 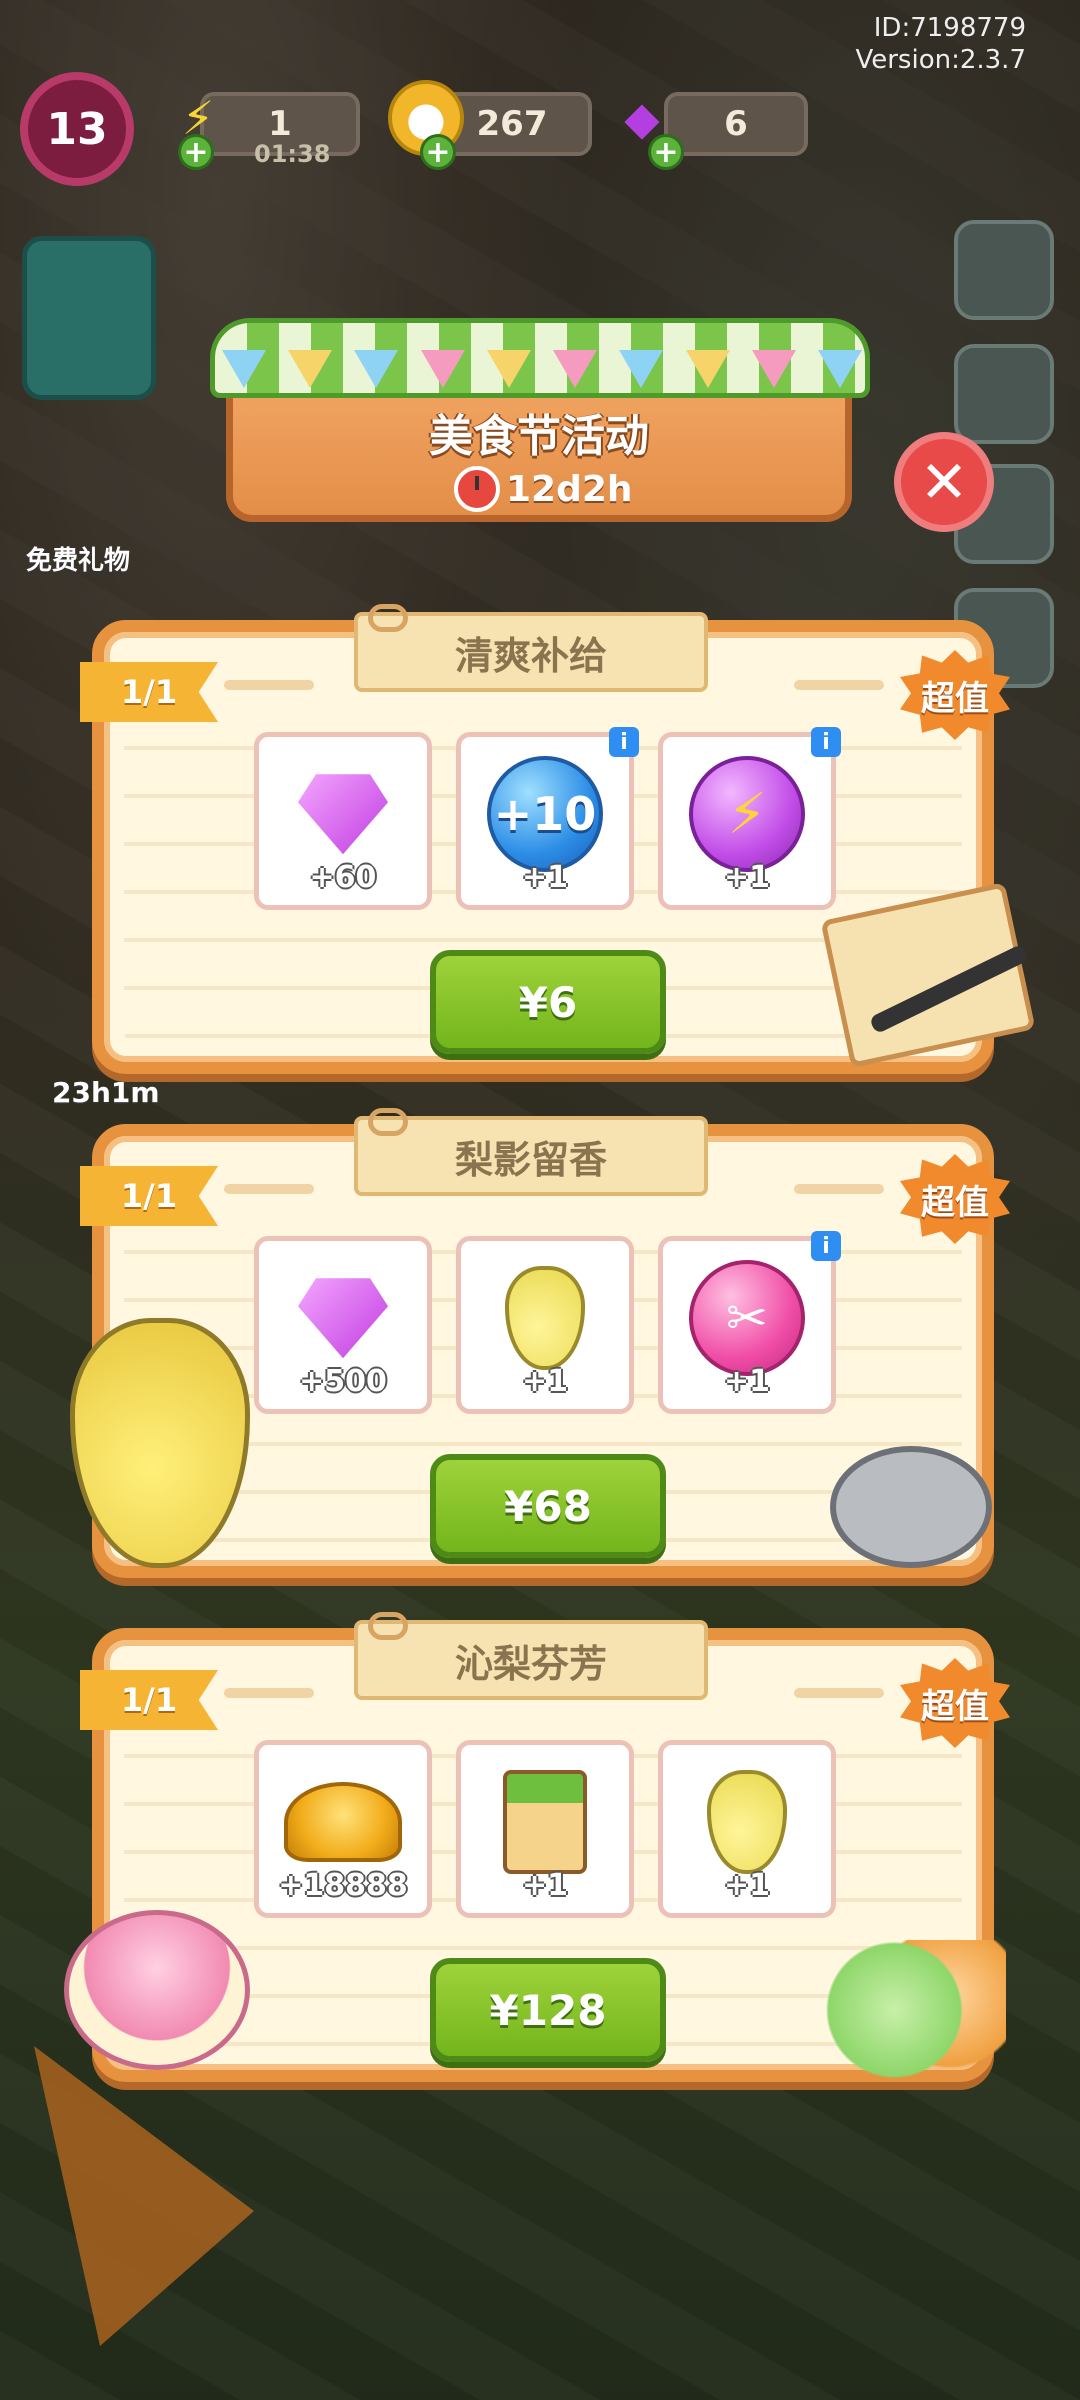 I want to click on mail-button, so click(x=1004, y=394).